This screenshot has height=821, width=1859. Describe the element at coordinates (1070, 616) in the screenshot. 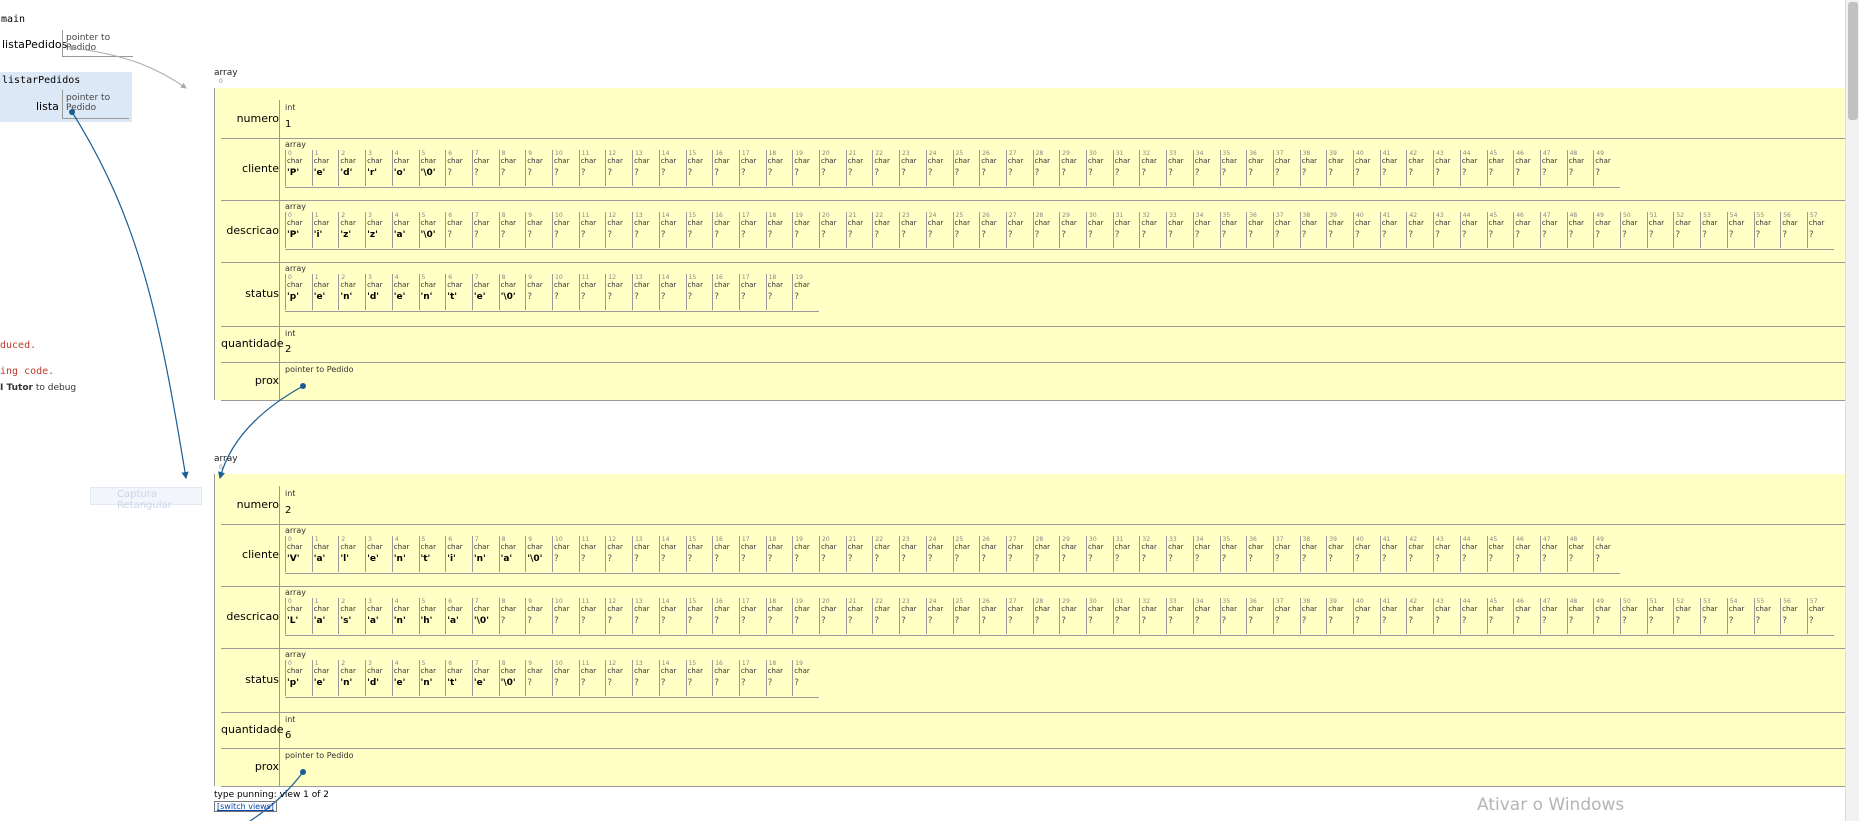

I see `char-cell: 29 char?` at that location.